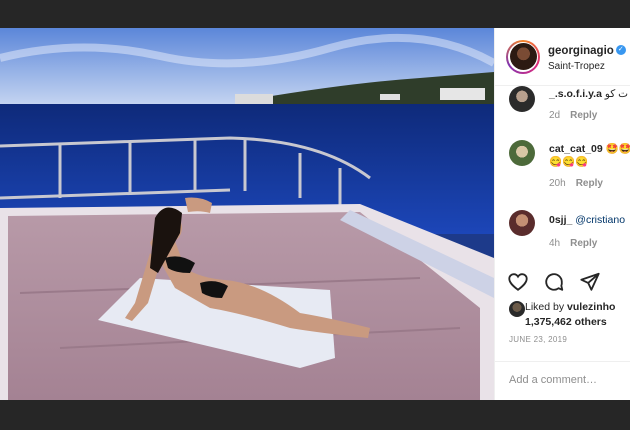  Describe the element at coordinates (517, 309) in the screenshot. I see `liker-avatar` at that location.